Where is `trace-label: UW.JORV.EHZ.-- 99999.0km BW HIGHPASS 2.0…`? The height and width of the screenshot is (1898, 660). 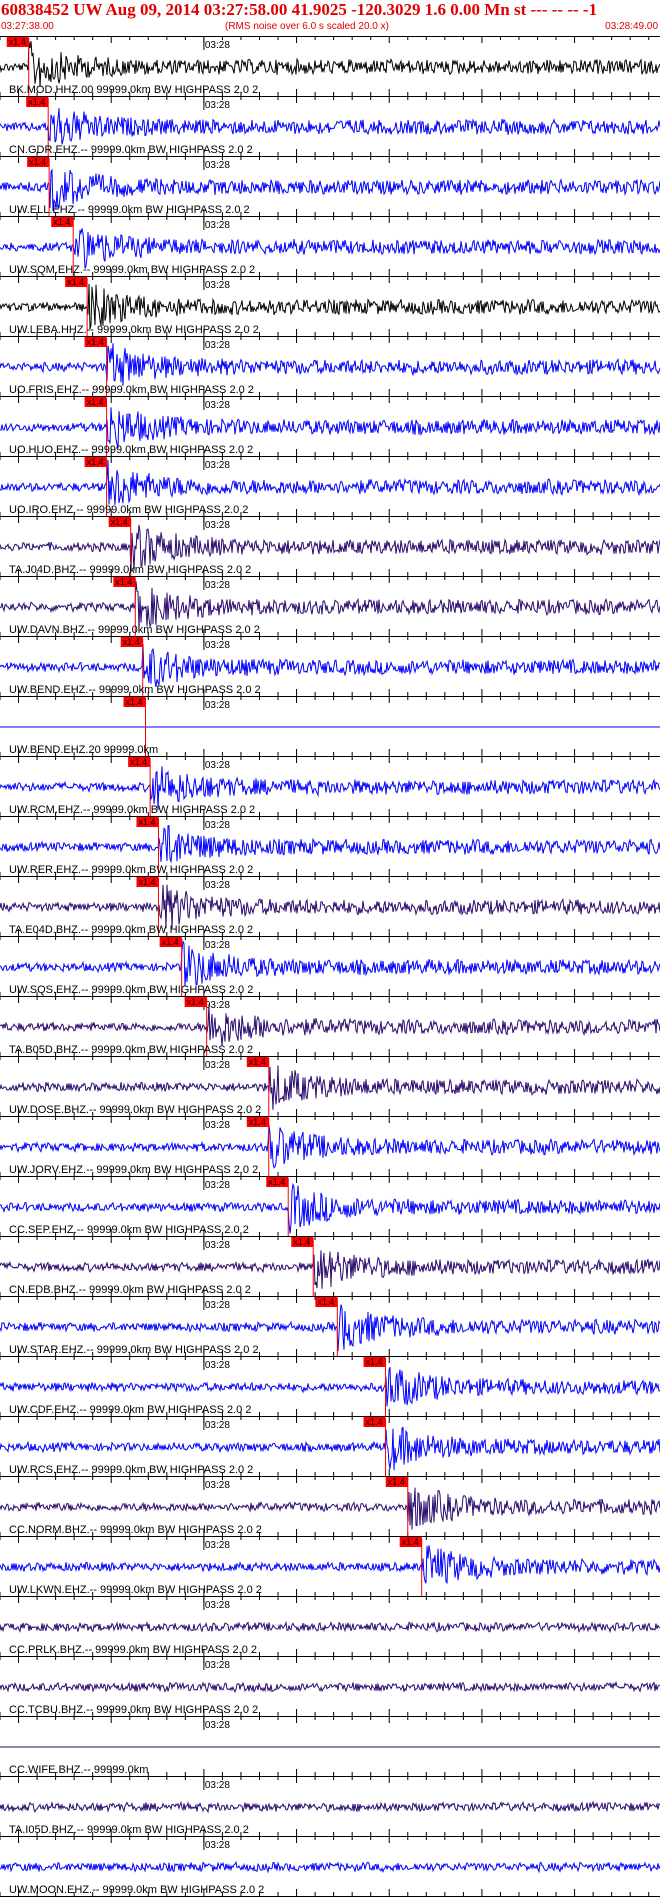 trace-label: UW.JORV.EHZ.-- 99999.0km BW HIGHPASS 2.0… is located at coordinates (133, 1170).